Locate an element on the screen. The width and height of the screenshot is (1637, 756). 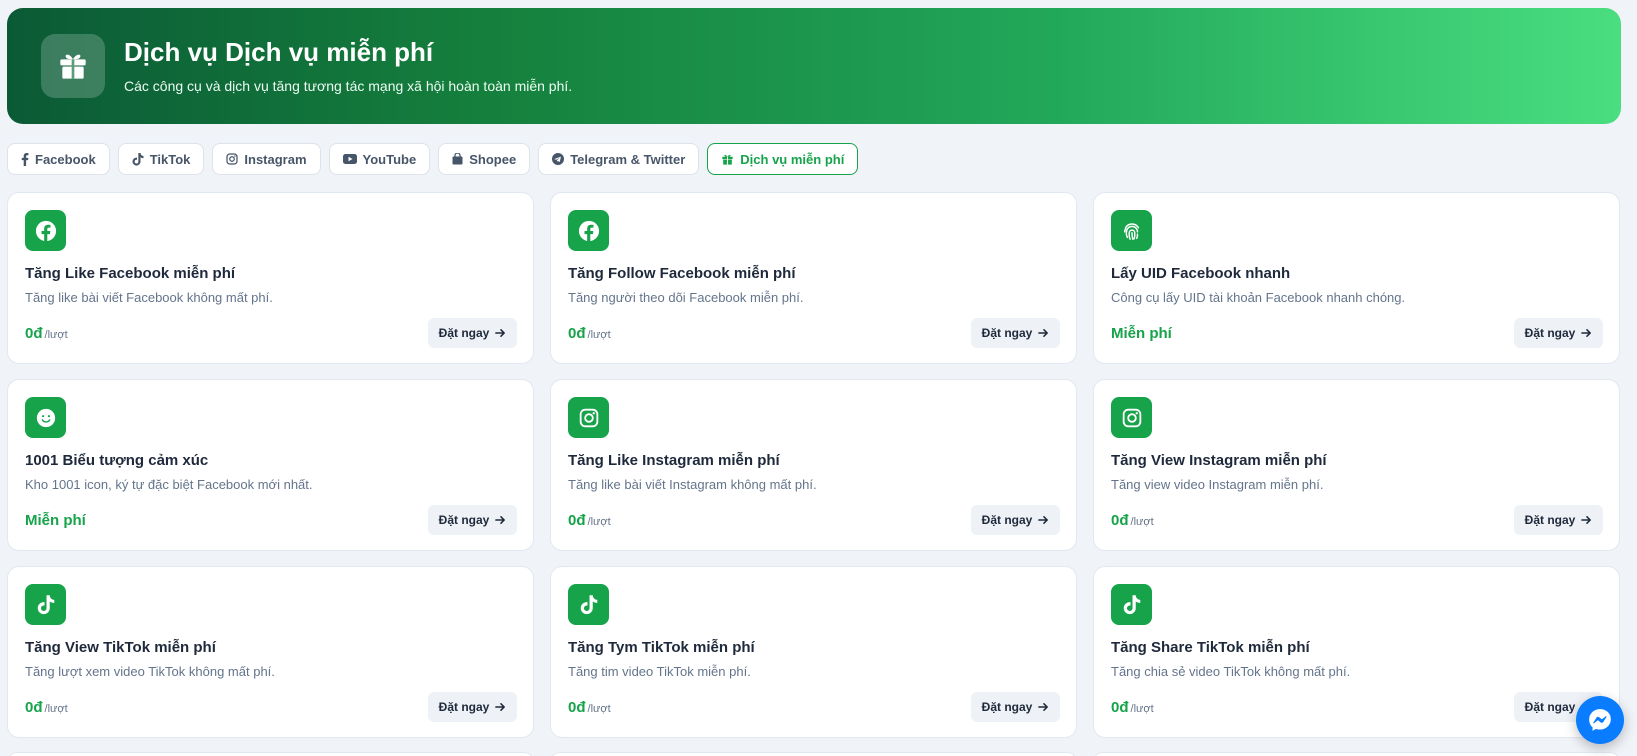
fingerprint-icon is located at coordinates (1131, 230).